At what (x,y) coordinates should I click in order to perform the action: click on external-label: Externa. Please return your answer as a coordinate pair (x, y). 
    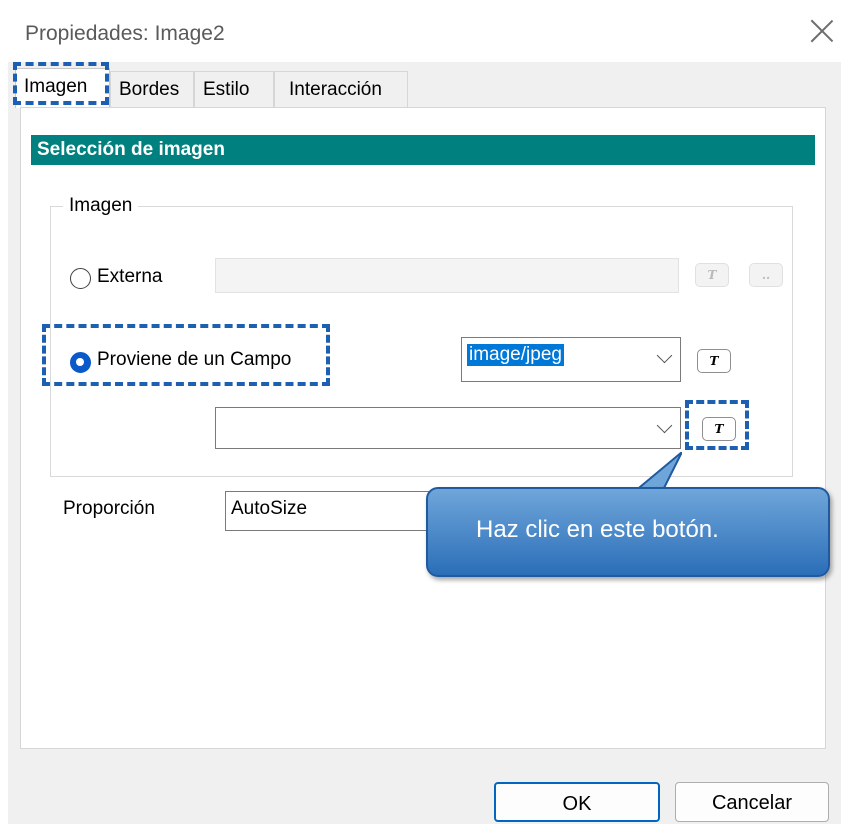
    Looking at the image, I should click on (130, 276).